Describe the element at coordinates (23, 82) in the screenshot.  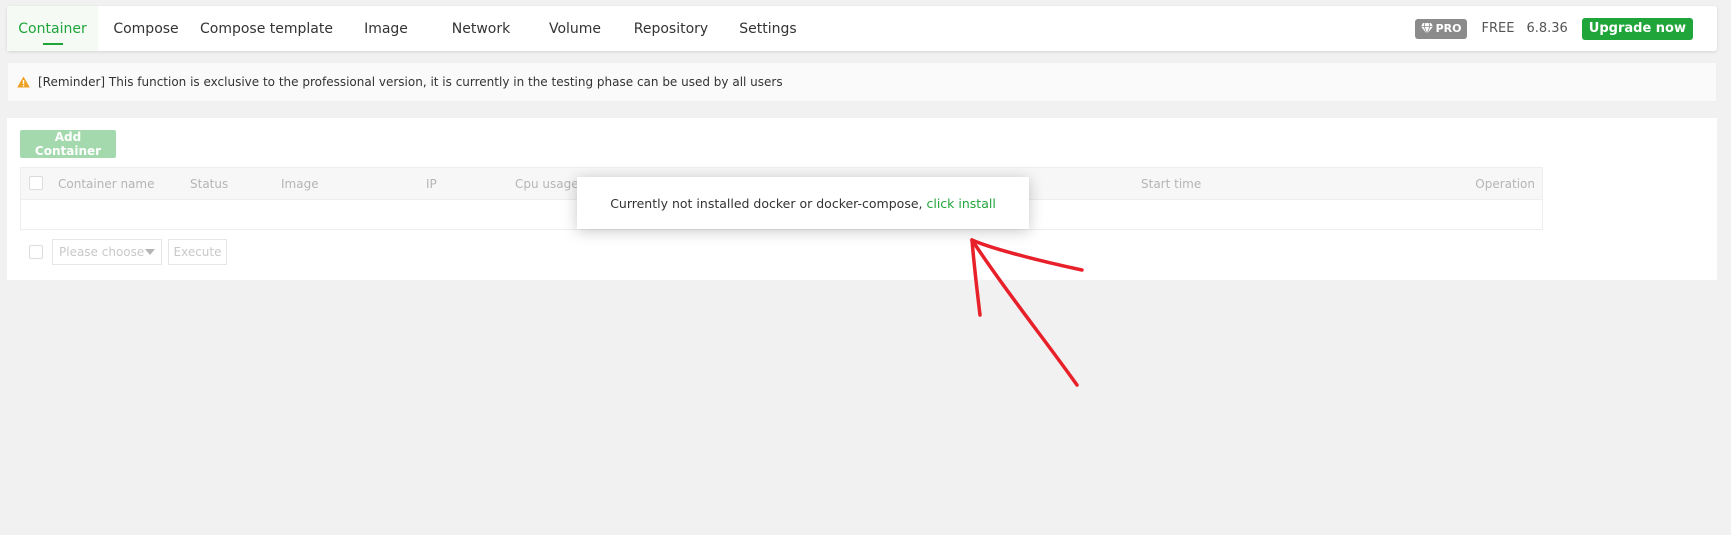
I see `warning-icon` at that location.